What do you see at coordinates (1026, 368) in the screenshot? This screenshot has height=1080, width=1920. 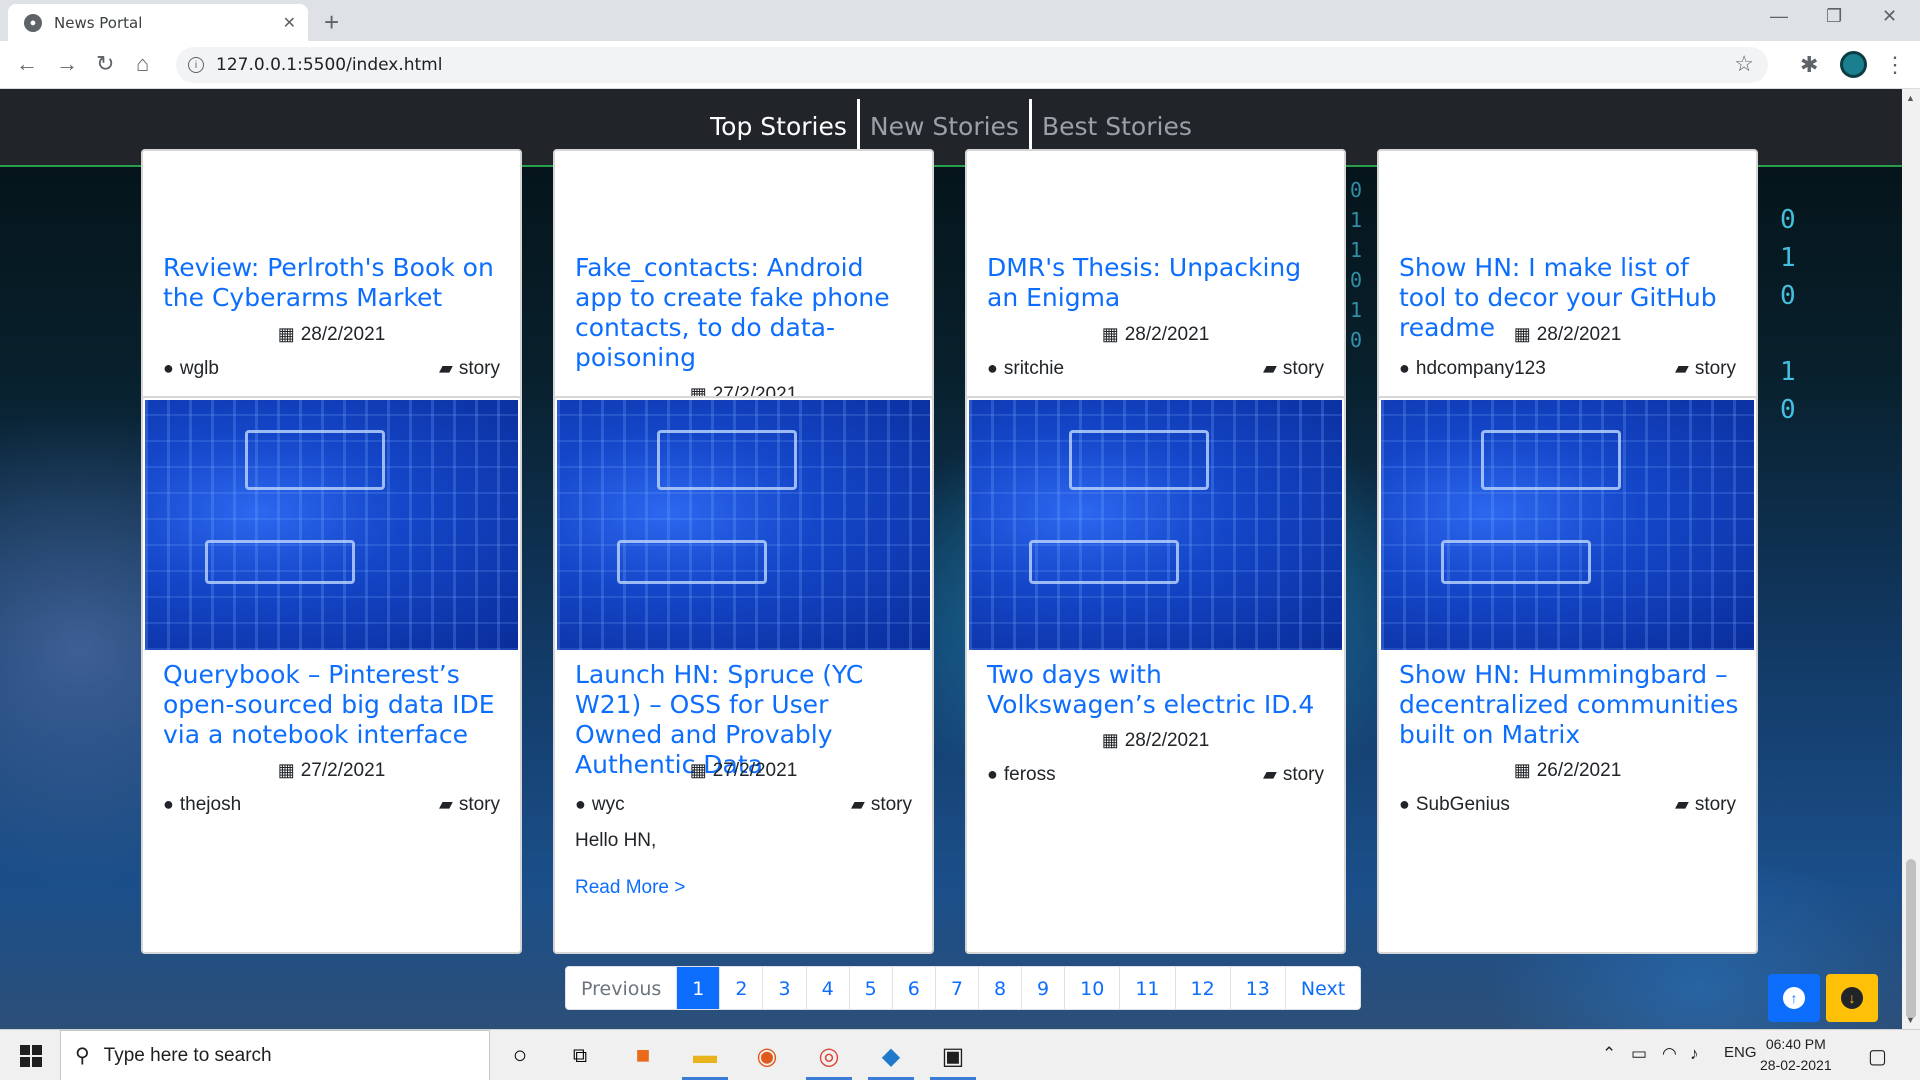 I see `card-author: ● sritchie` at bounding box center [1026, 368].